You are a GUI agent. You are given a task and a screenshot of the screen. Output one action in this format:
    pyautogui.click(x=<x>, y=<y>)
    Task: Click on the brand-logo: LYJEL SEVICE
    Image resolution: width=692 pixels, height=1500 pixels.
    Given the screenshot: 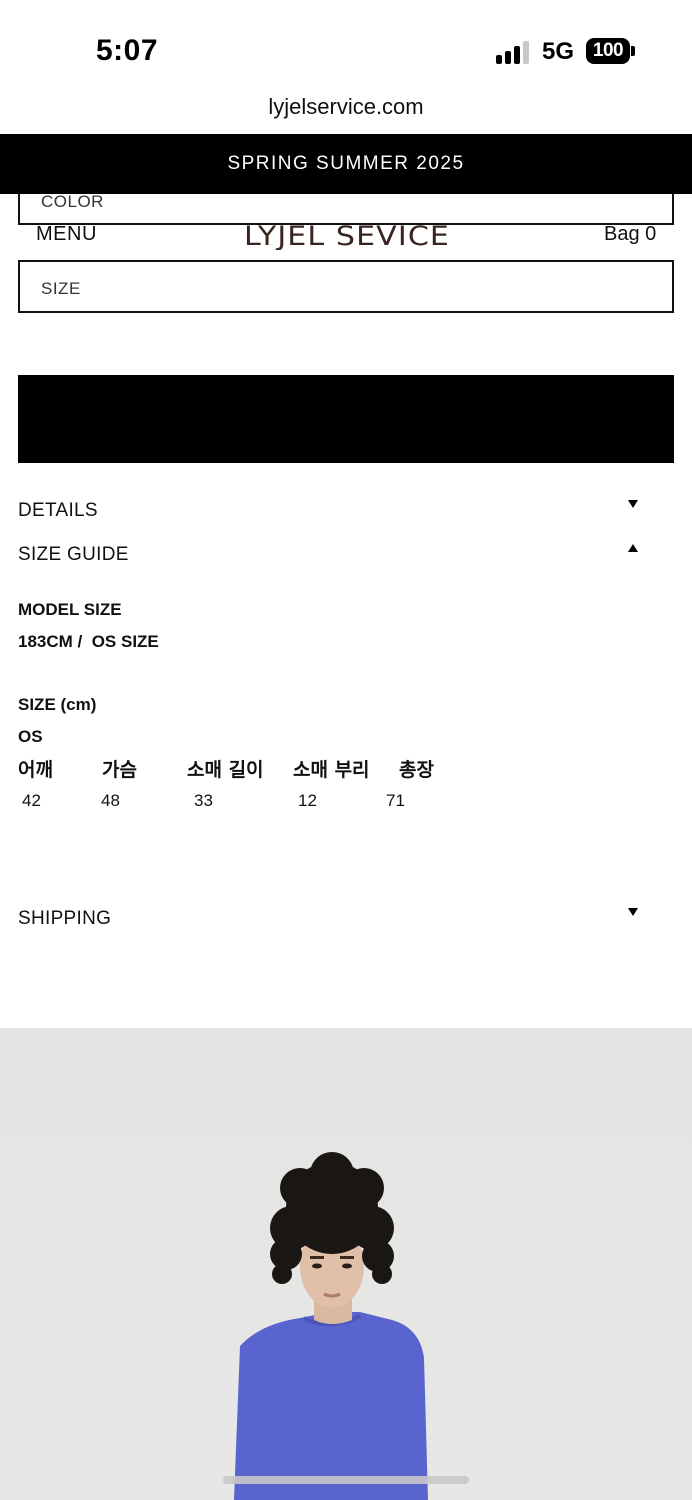 What is the action you would take?
    pyautogui.click(x=347, y=234)
    